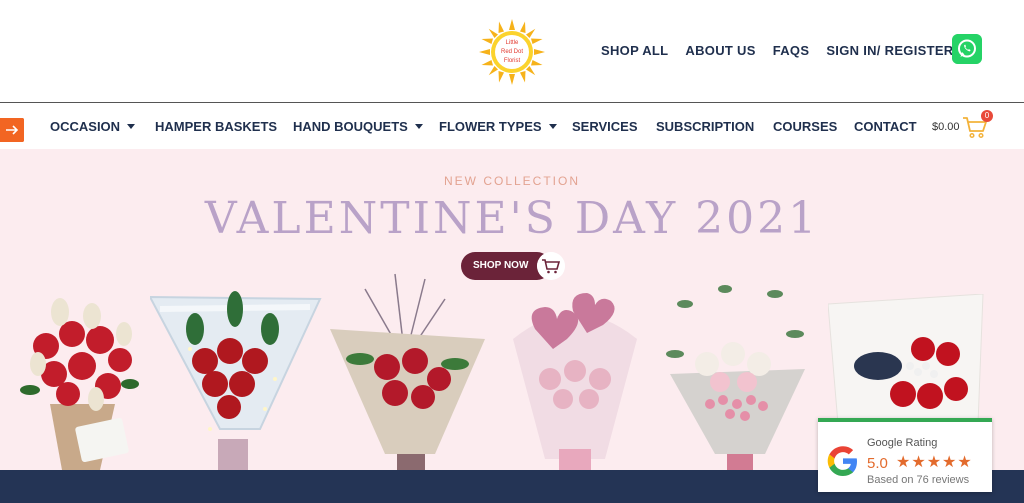  I want to click on nav-subscription: SUBSCRIPTION, so click(705, 126).